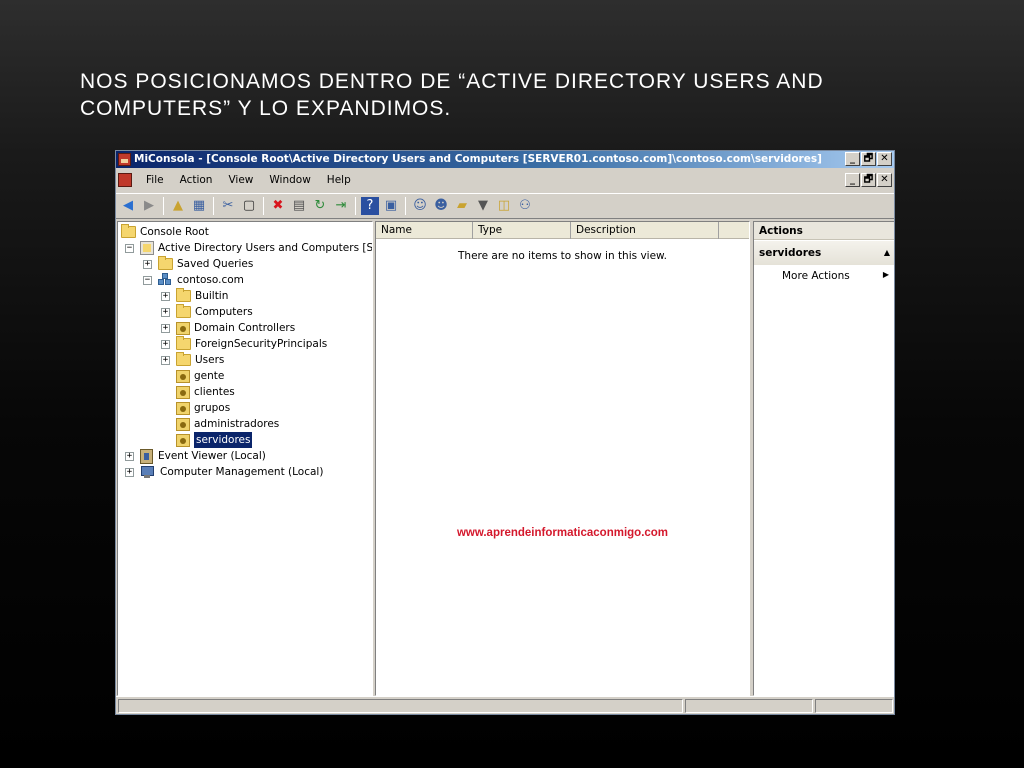 This screenshot has height=768, width=1024. Describe the element at coordinates (210, 360) in the screenshot. I see `tree-item-label: Users` at that location.